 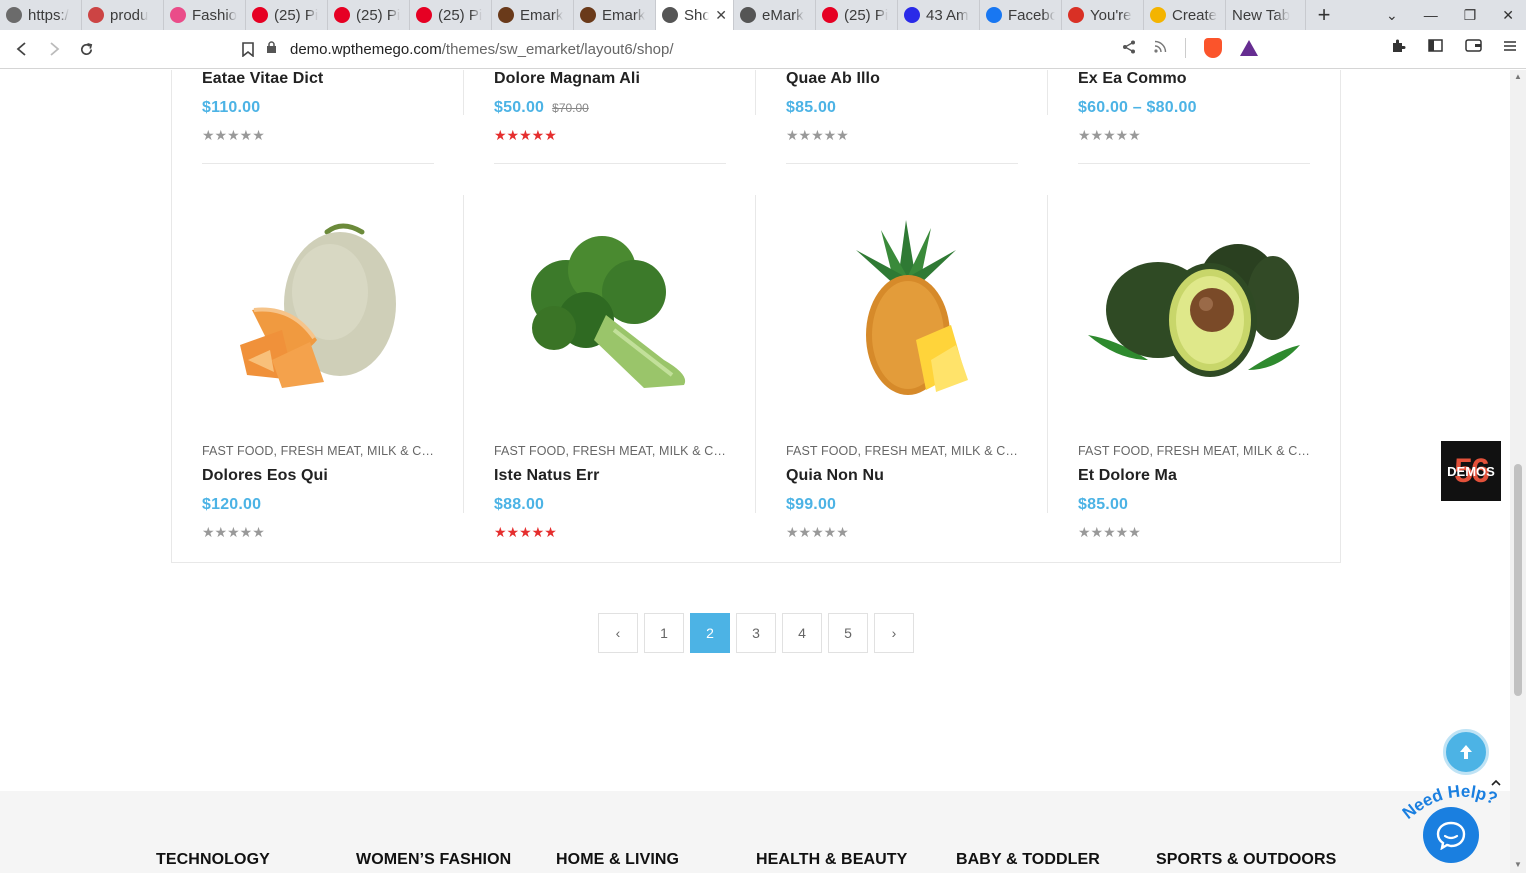 What do you see at coordinates (1473, 47) in the screenshot?
I see `wallet-icon` at bounding box center [1473, 47].